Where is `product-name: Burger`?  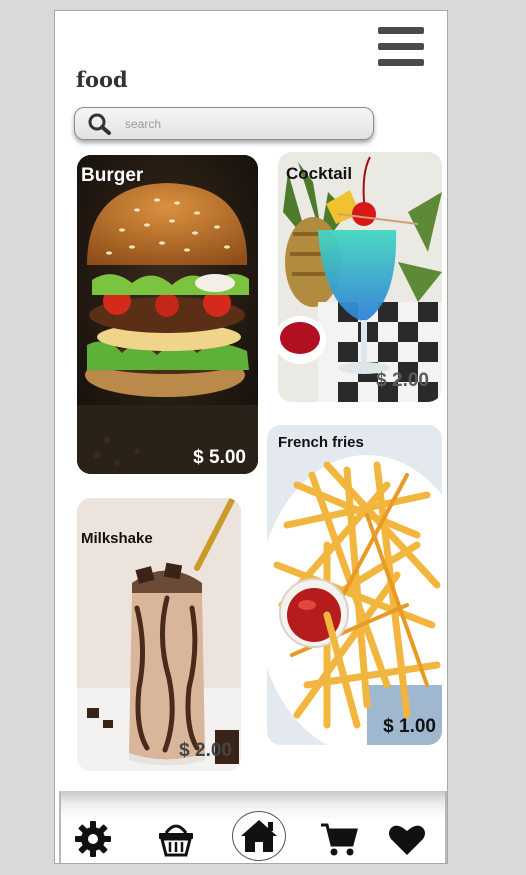 product-name: Burger is located at coordinates (112, 175).